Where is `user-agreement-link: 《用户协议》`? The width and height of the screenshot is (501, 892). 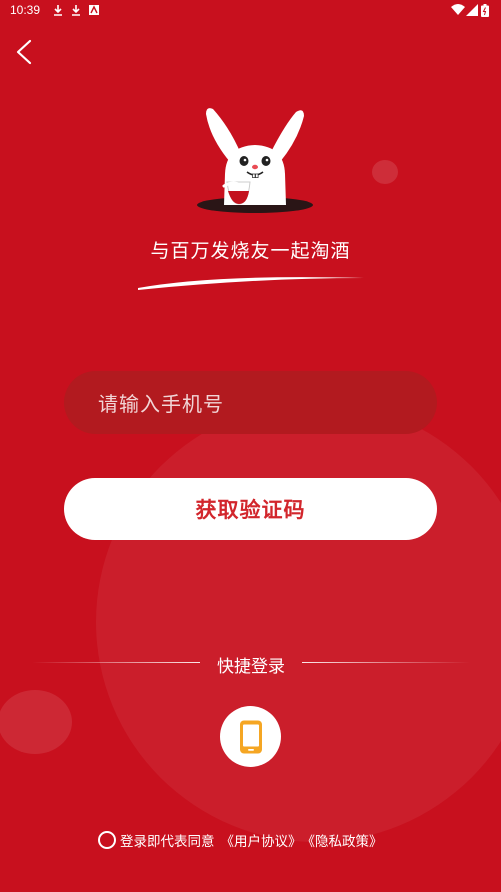
user-agreement-link: 《用户协议》 is located at coordinates (261, 840).